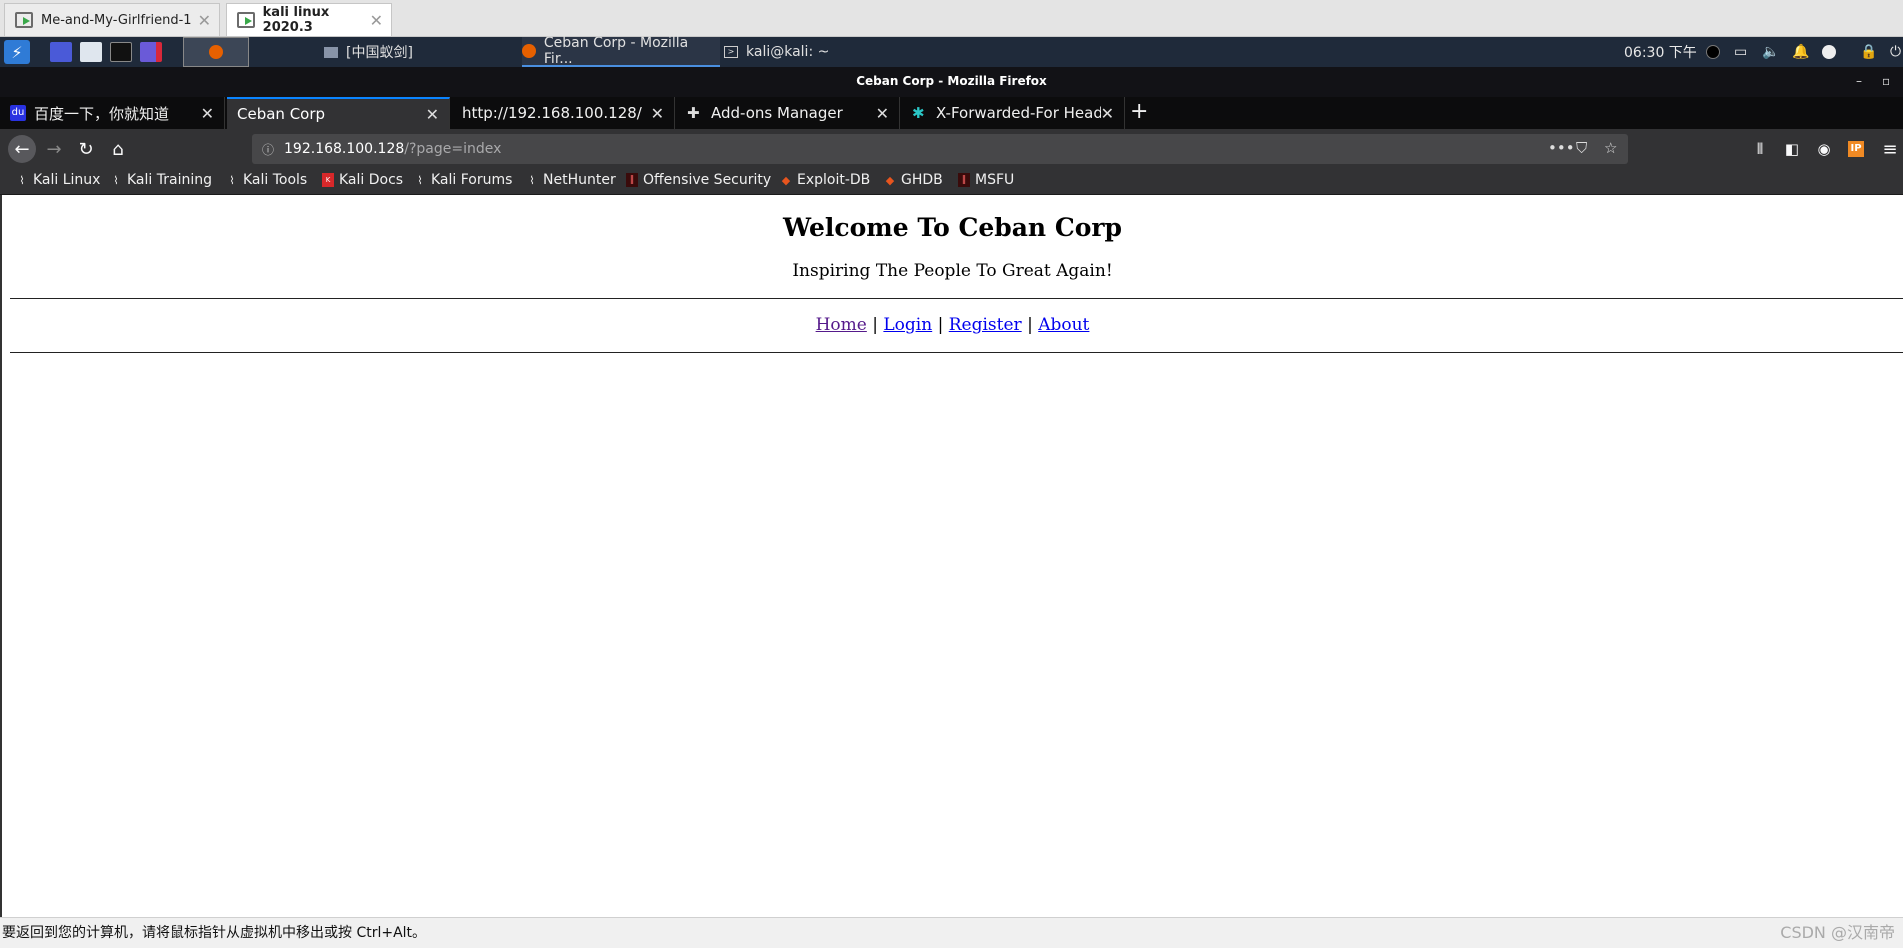 Image resolution: width=1903 pixels, height=948 pixels. What do you see at coordinates (1561, 148) in the screenshot?
I see `page-actions-icon: •••` at bounding box center [1561, 148].